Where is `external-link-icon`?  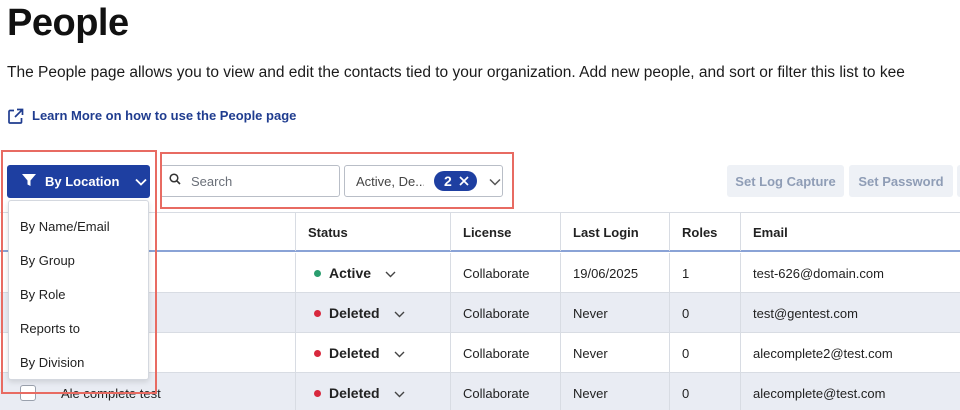 external-link-icon is located at coordinates (15, 116).